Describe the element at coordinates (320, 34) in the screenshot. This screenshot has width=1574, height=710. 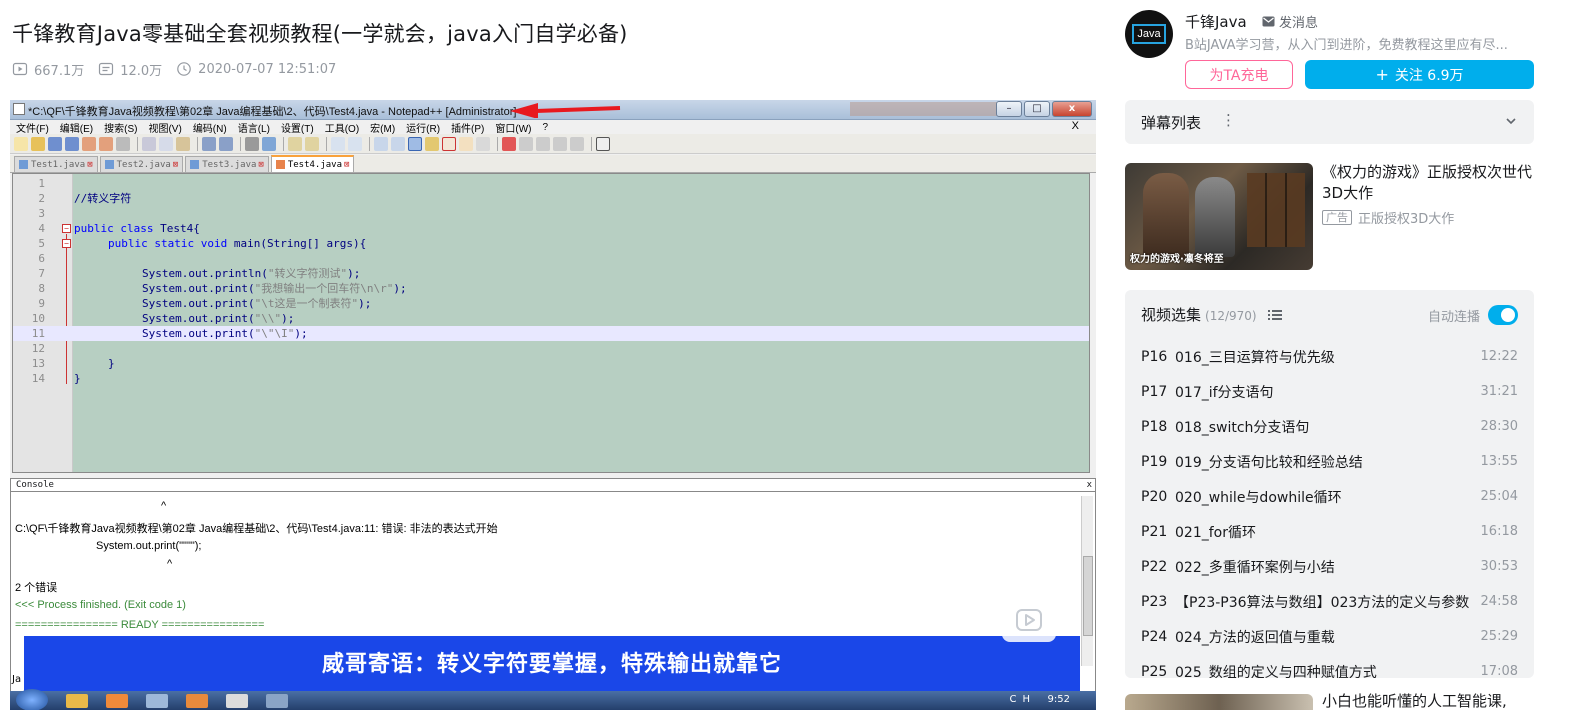
I see `video-title: 千锋教育Java零基础全套视频教程(一学就会，java入门自学必备)` at that location.